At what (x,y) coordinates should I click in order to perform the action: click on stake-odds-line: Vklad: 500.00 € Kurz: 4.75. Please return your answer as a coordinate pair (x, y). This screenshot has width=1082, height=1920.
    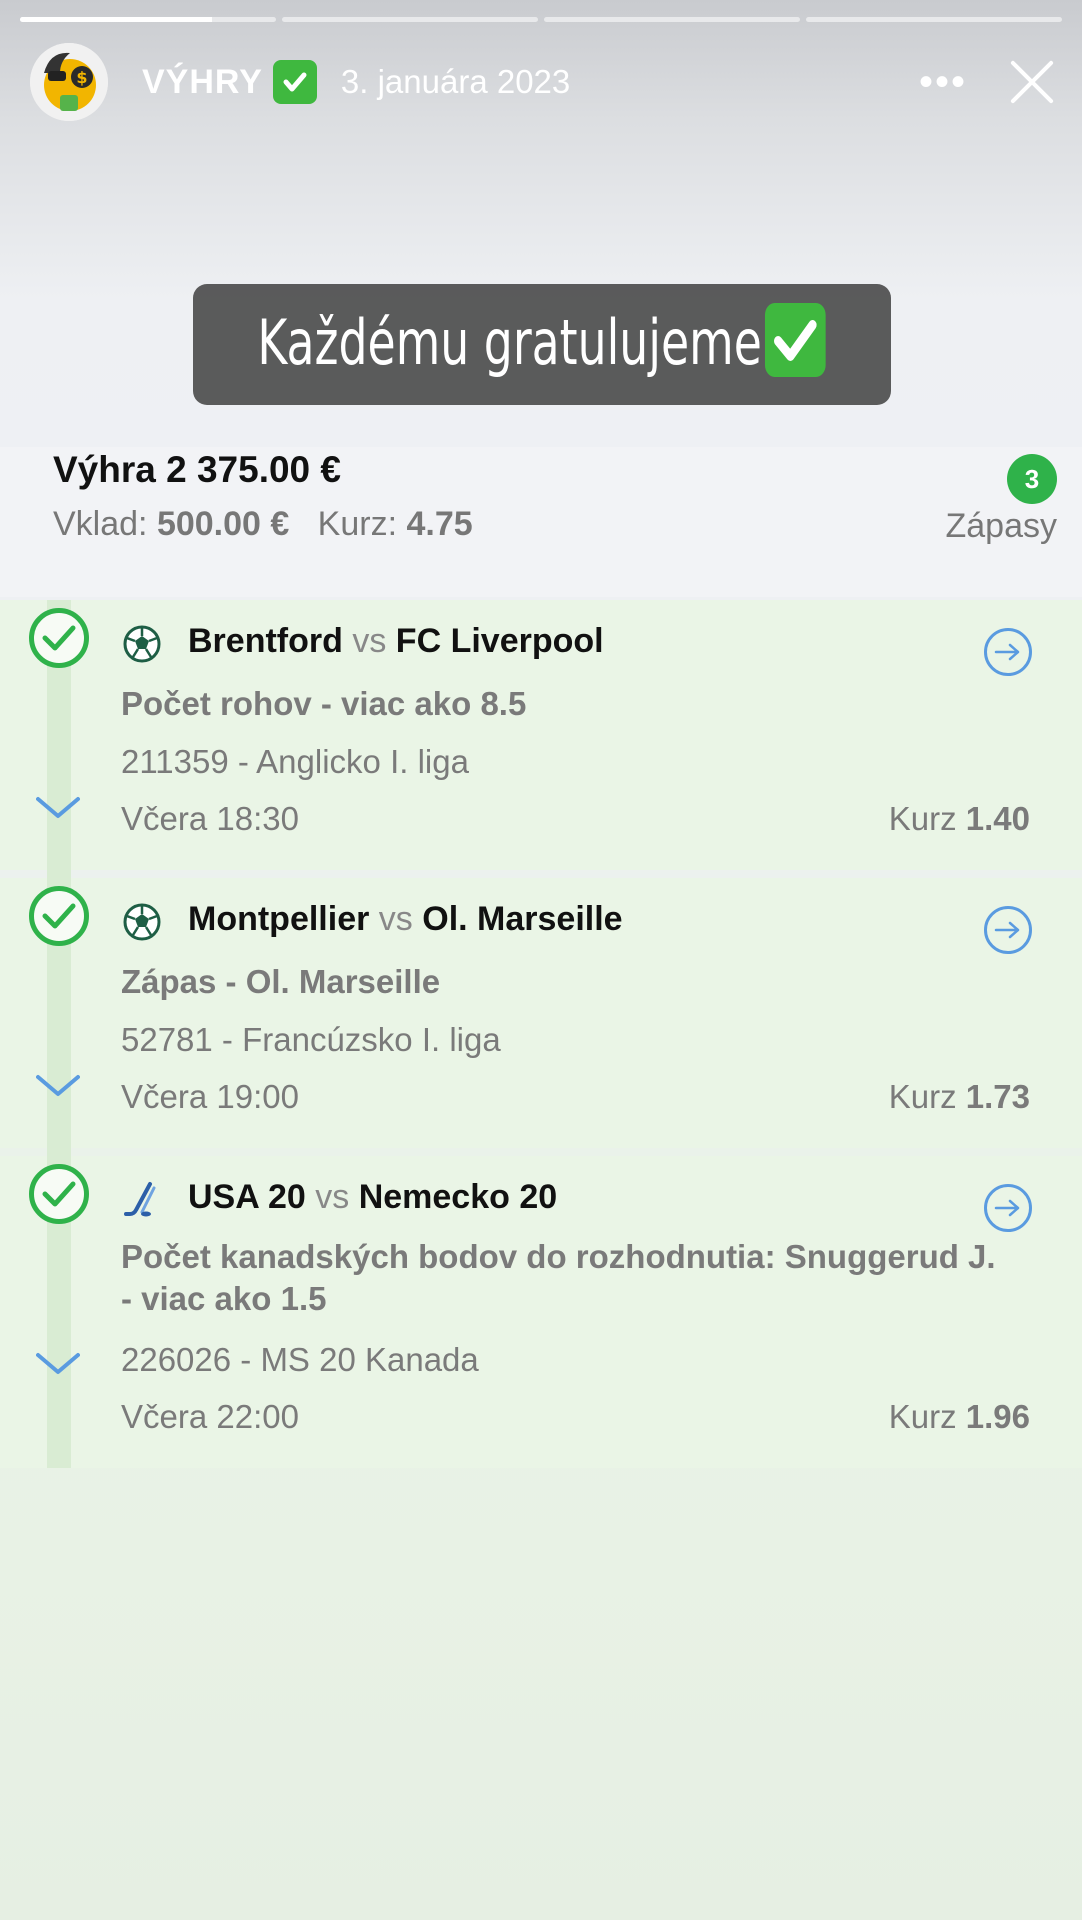
    Looking at the image, I should click on (263, 524).